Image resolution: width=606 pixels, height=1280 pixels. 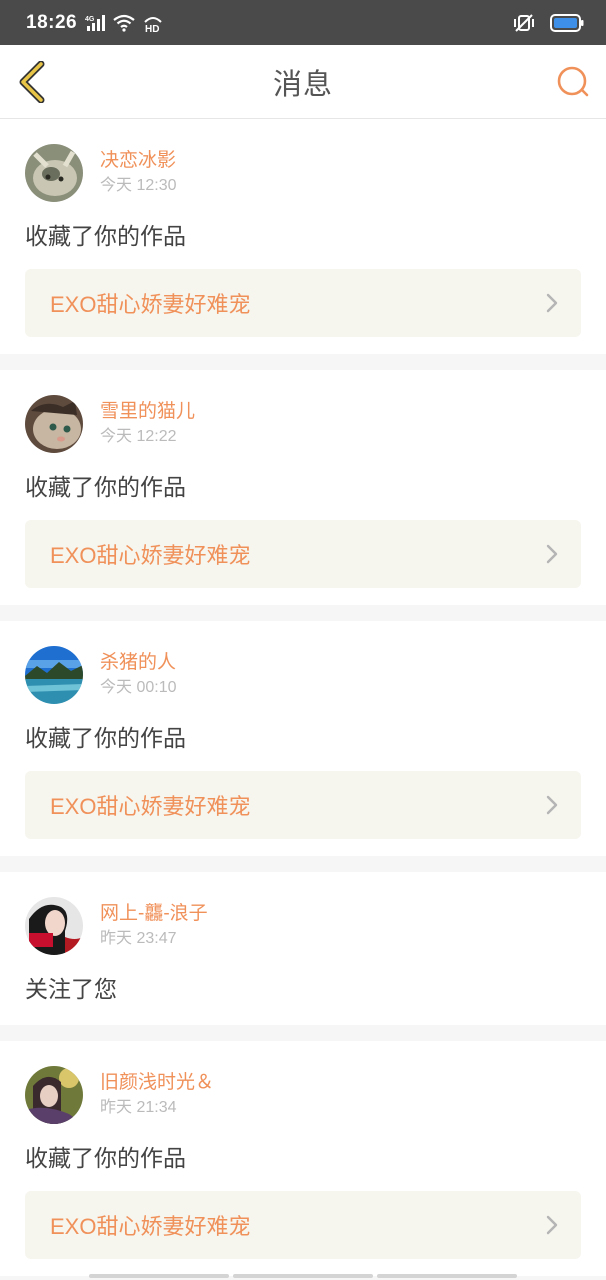 I want to click on page-title: 消息, so click(x=302, y=84).